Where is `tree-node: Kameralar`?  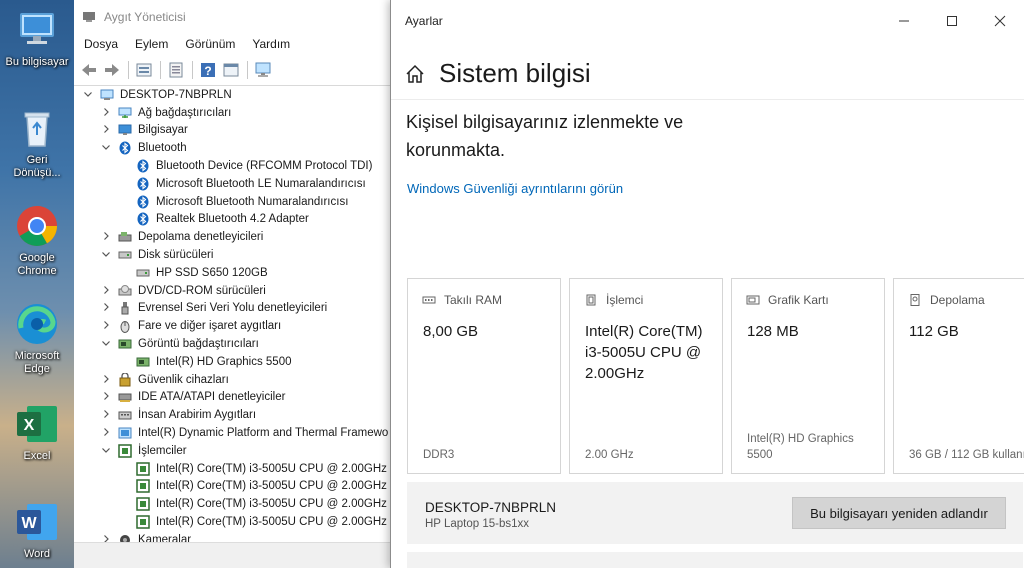 tree-node: Kameralar is located at coordinates (232, 536).